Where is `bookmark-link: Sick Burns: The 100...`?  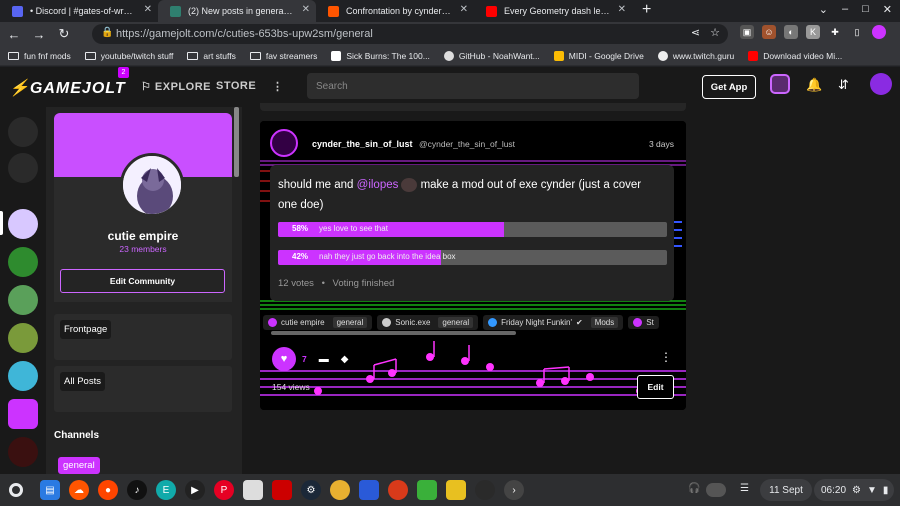 bookmark-link: Sick Burns: The 100... is located at coordinates (380, 55).